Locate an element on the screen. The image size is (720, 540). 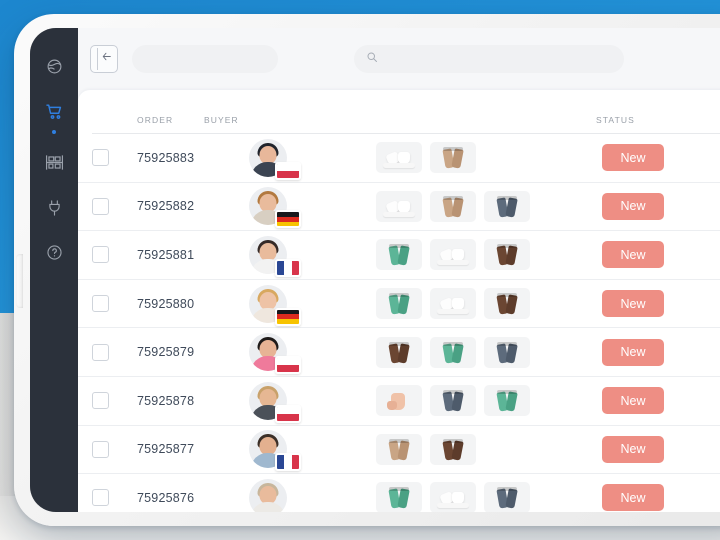
tablet-side-button is located at coordinates (19, 281).